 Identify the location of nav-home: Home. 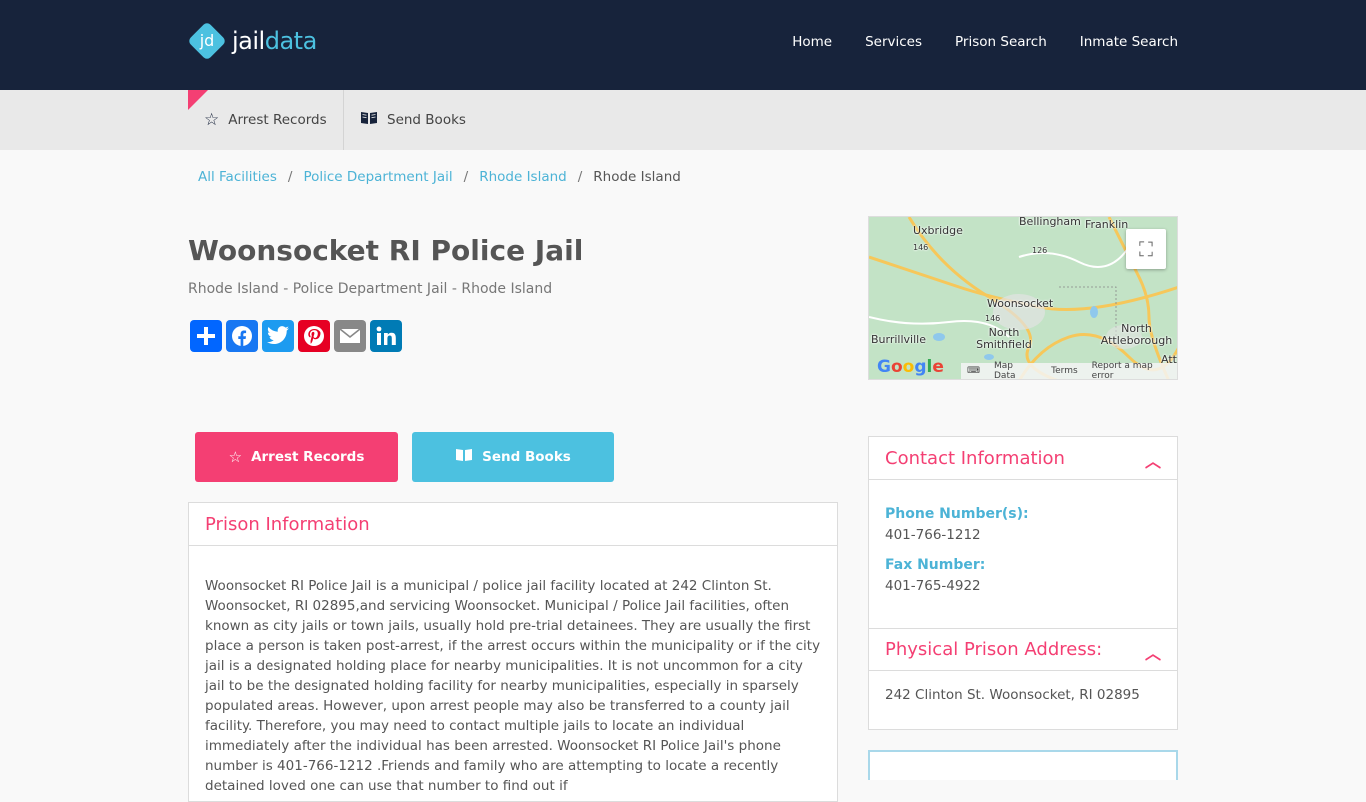
(812, 42).